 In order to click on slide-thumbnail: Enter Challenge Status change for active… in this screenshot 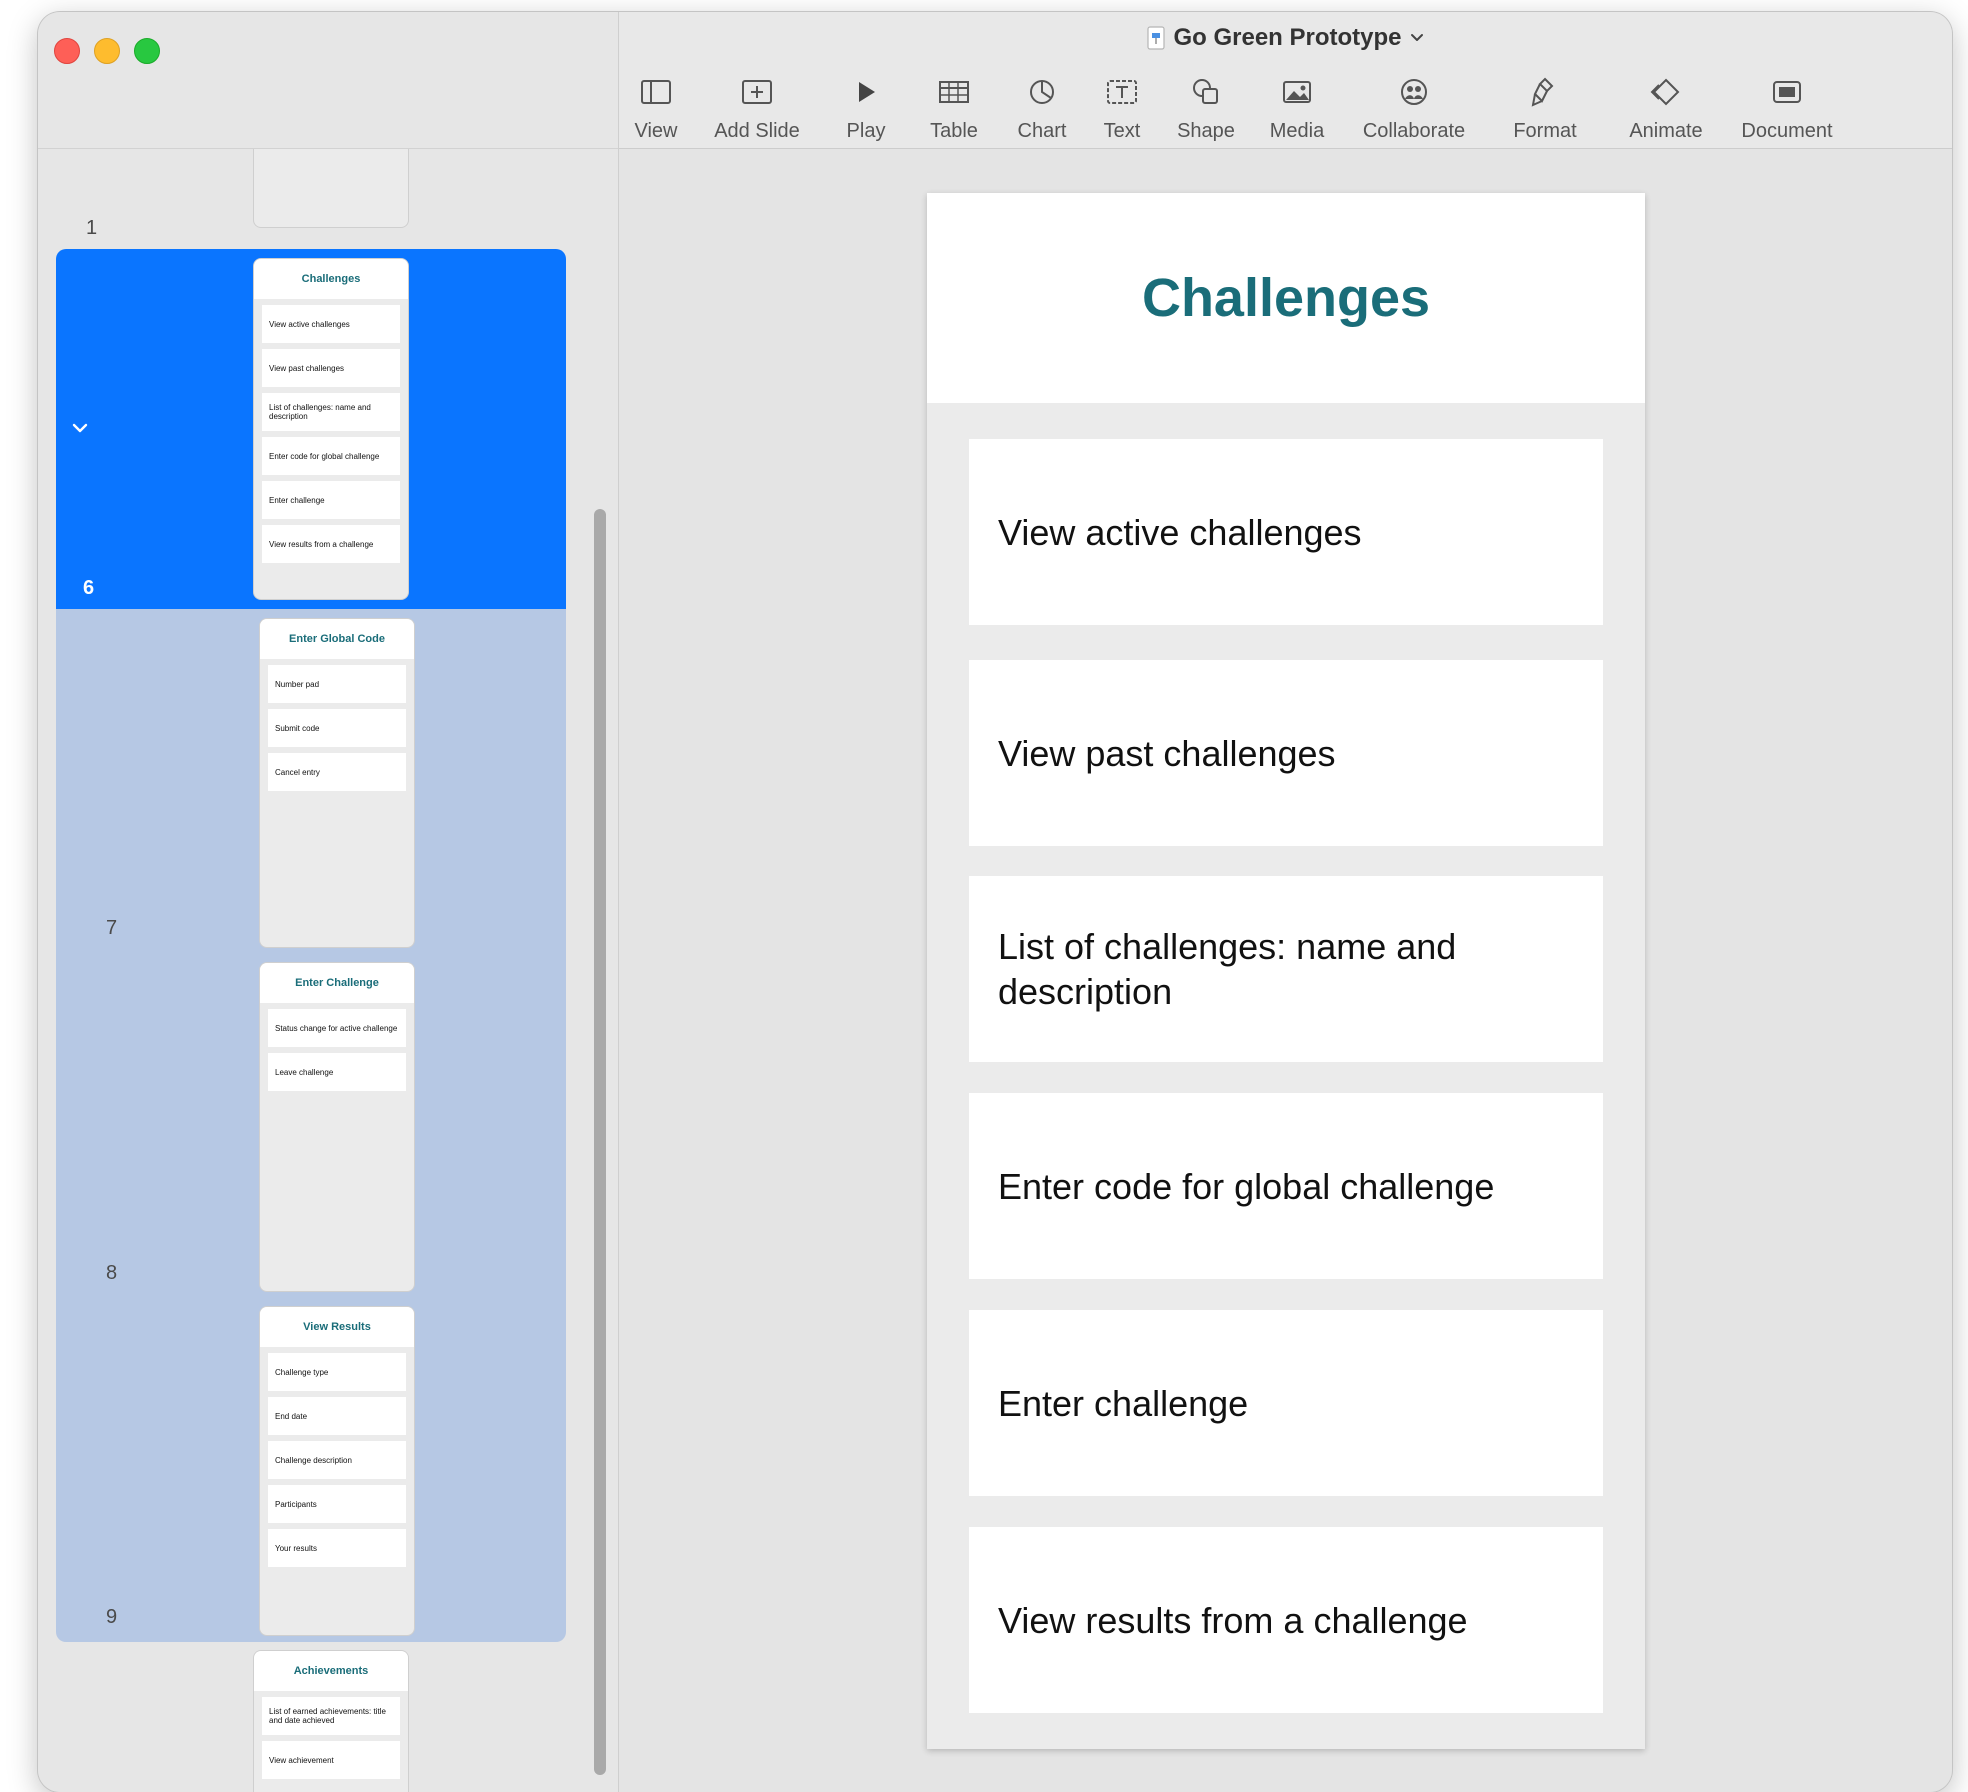, I will do `click(337, 1127)`.